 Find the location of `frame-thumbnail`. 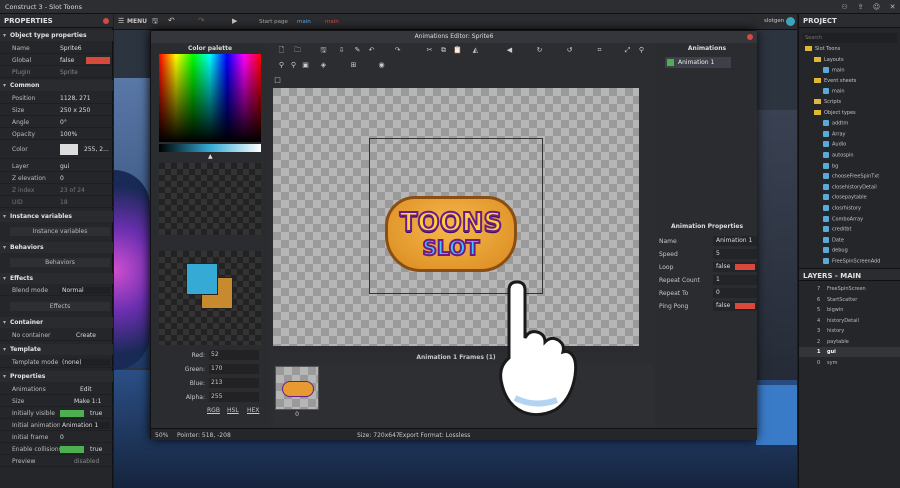

frame-thumbnail is located at coordinates (297, 388).